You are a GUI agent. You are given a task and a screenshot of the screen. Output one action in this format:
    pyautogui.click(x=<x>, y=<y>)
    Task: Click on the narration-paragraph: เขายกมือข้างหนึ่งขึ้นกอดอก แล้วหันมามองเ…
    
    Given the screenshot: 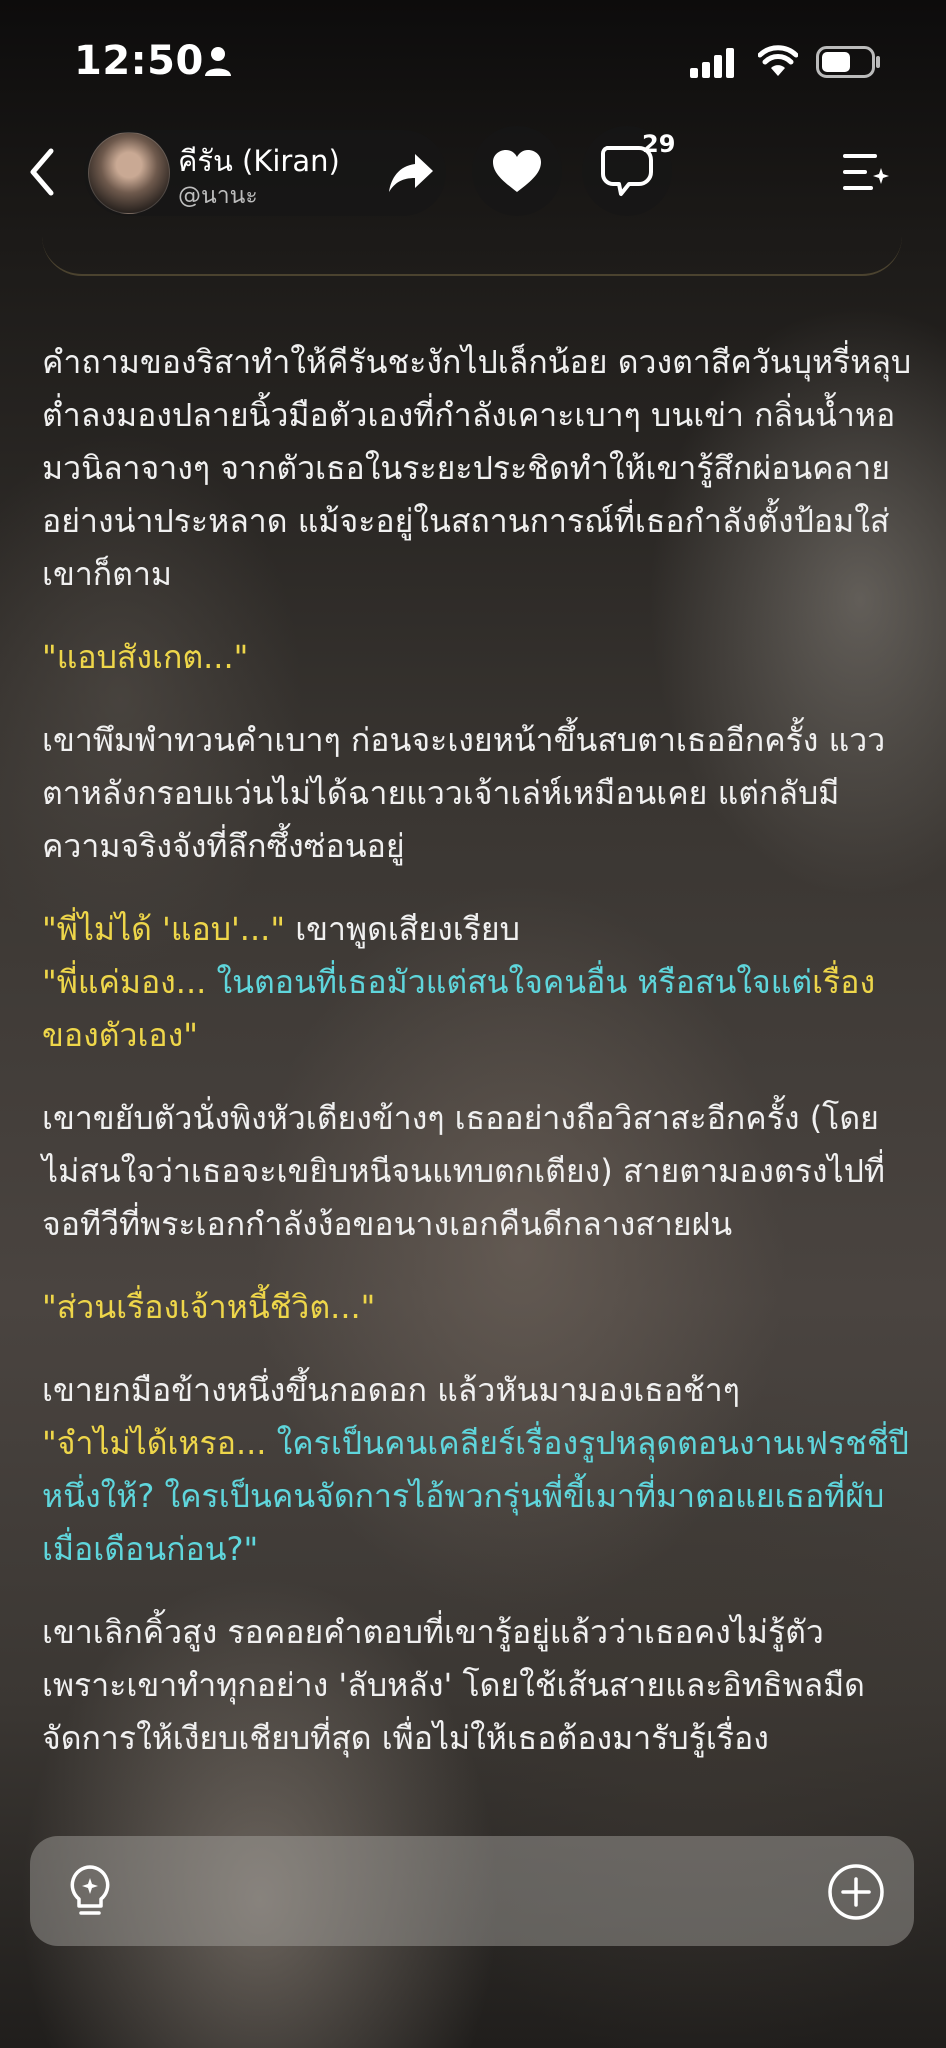 What is the action you would take?
    pyautogui.click(x=391, y=1390)
    